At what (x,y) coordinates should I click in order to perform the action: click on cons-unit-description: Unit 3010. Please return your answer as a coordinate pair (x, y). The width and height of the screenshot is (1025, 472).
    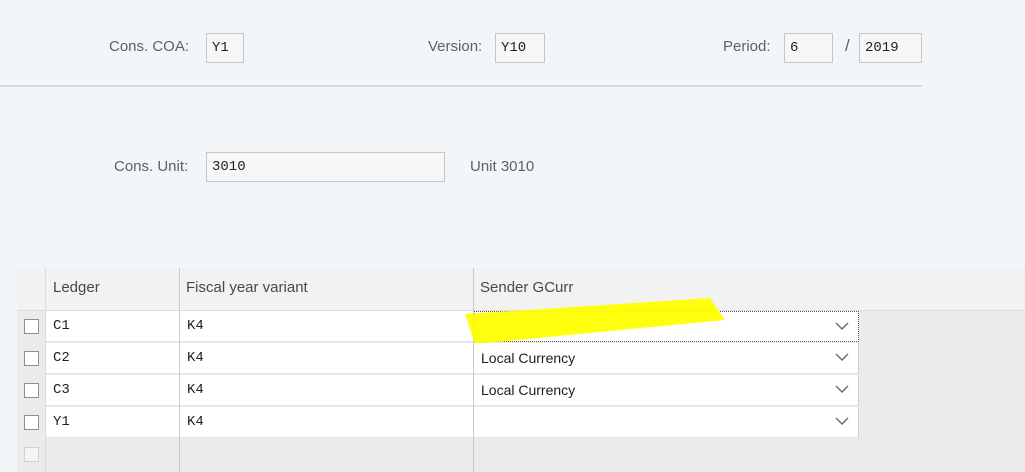
    Looking at the image, I should click on (502, 166).